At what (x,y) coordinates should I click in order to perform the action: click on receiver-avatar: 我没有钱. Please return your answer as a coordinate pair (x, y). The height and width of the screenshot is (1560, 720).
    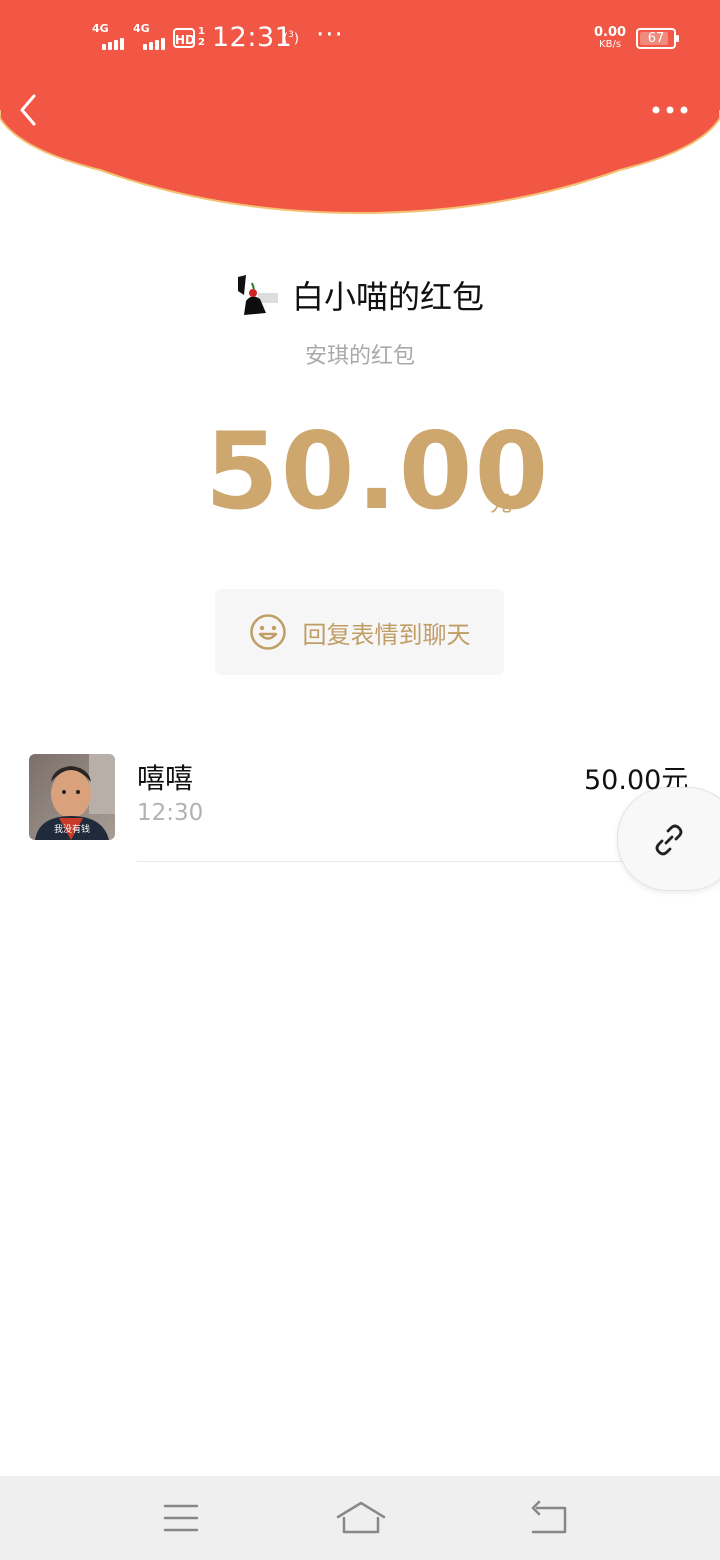
    Looking at the image, I should click on (72, 797).